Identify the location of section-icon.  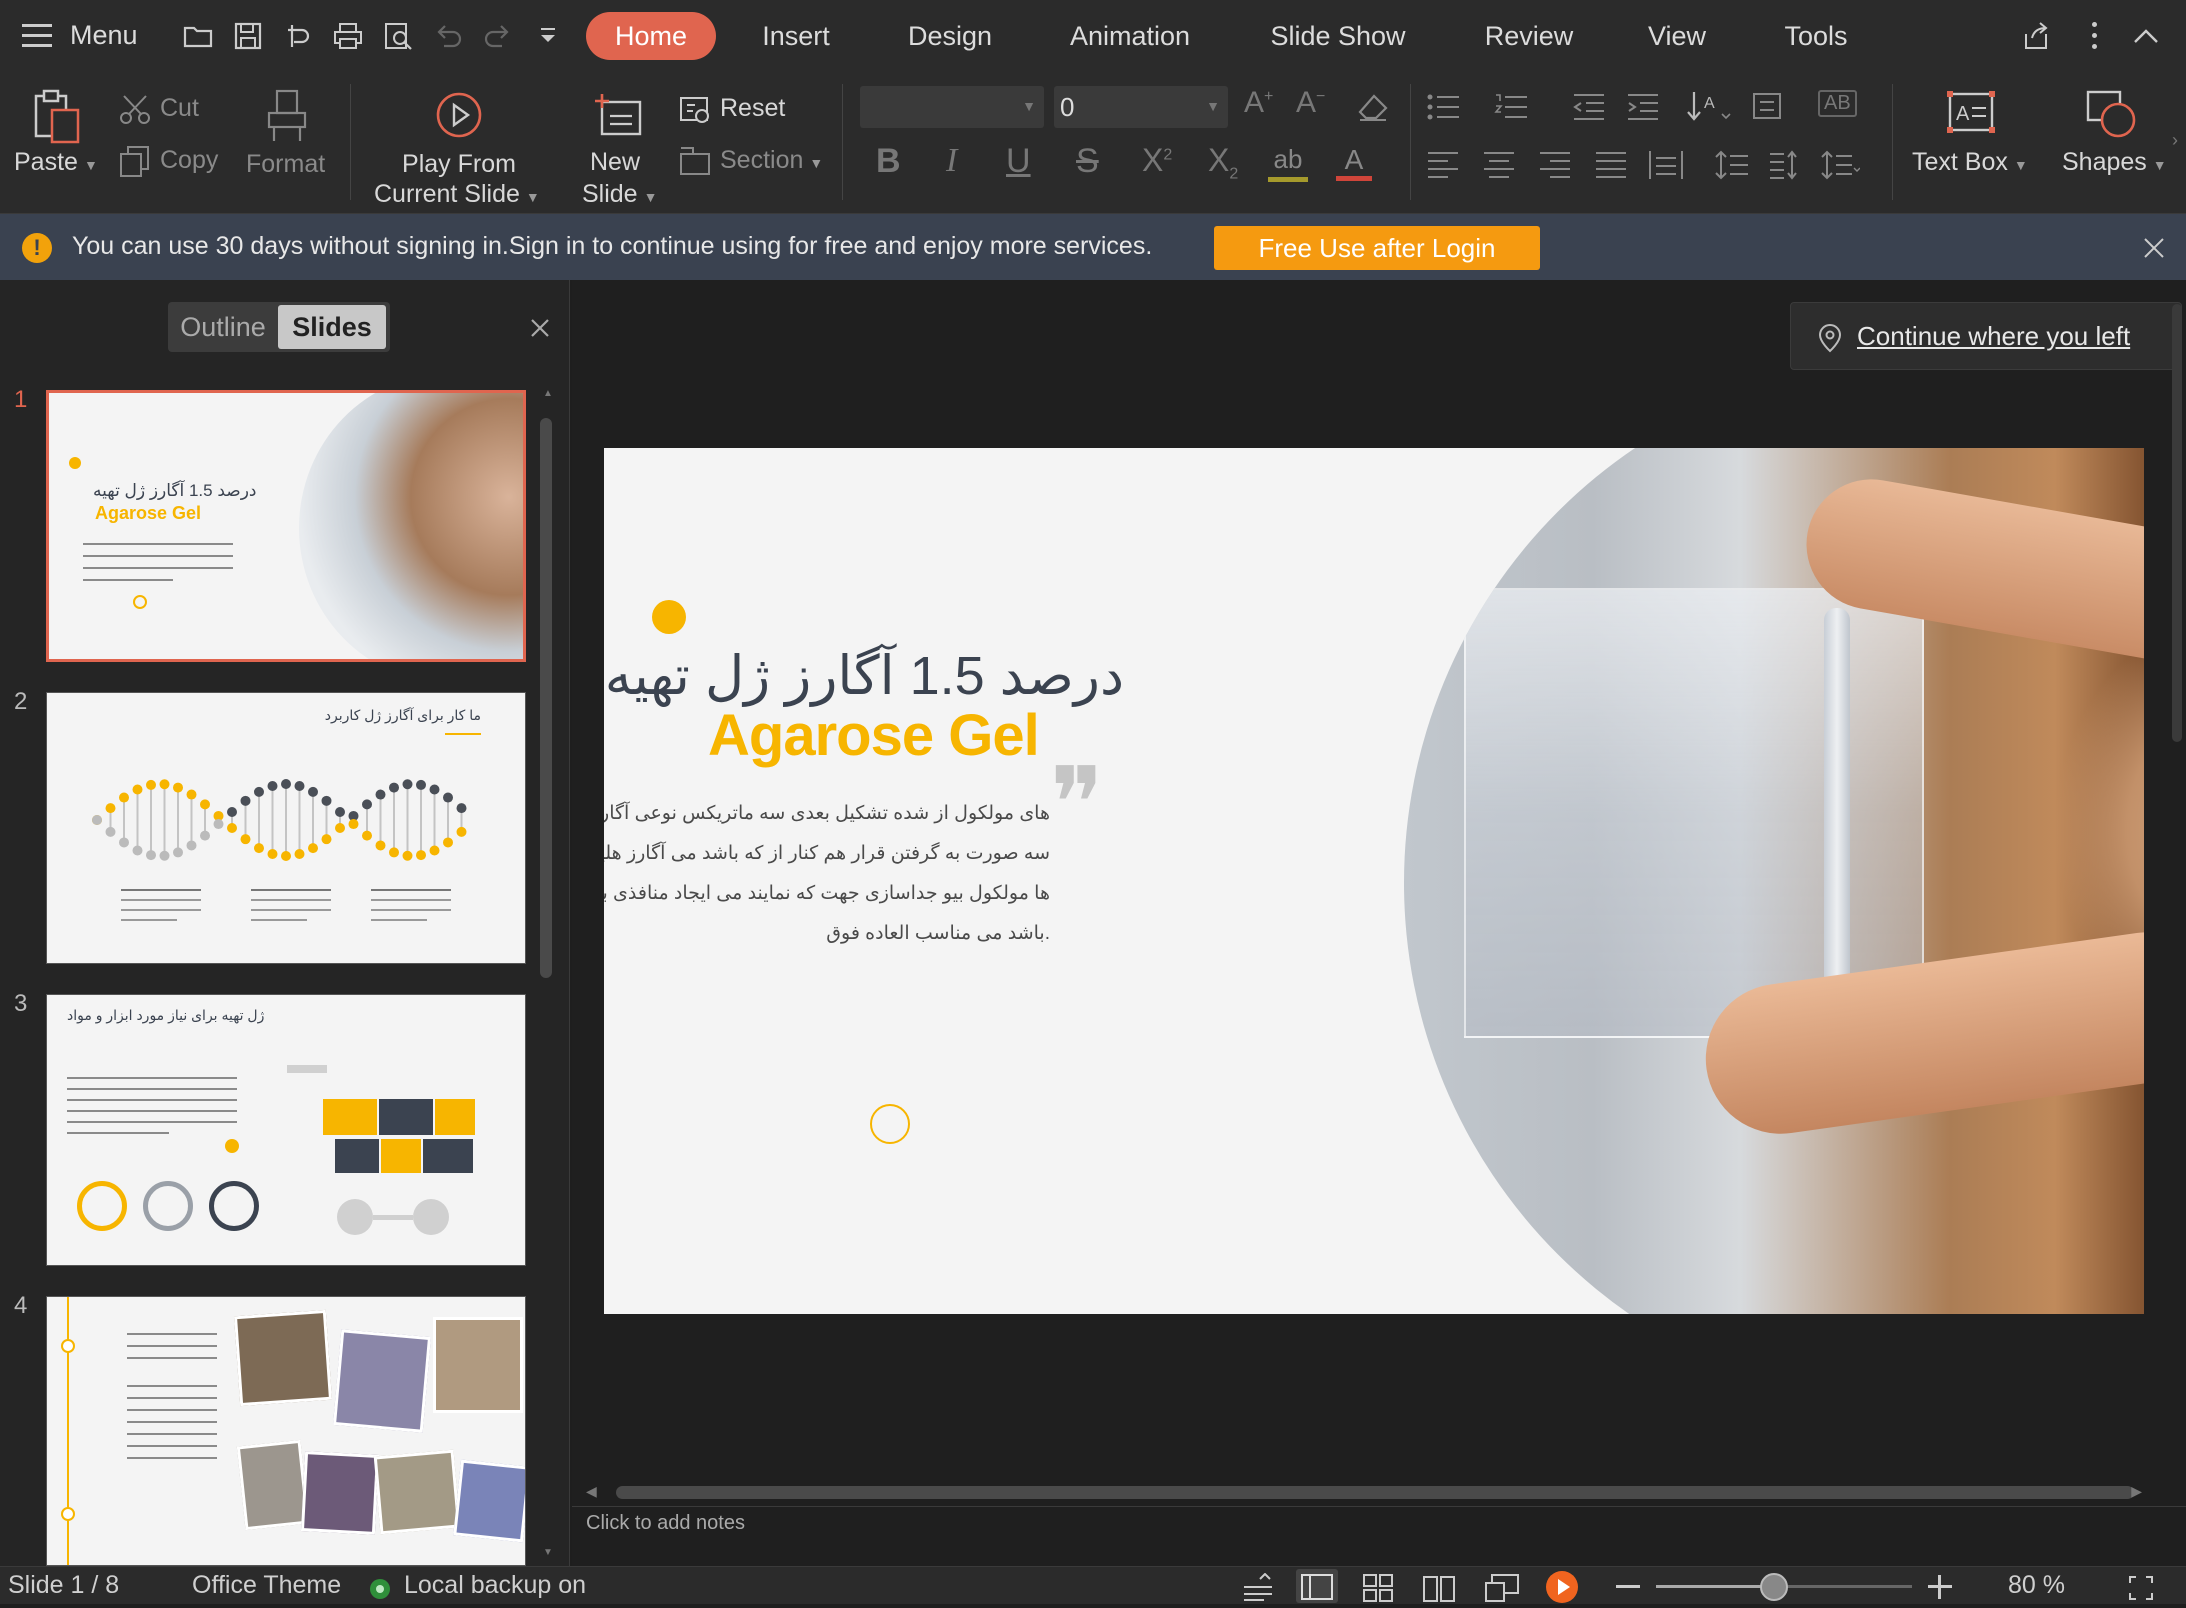
(695, 161).